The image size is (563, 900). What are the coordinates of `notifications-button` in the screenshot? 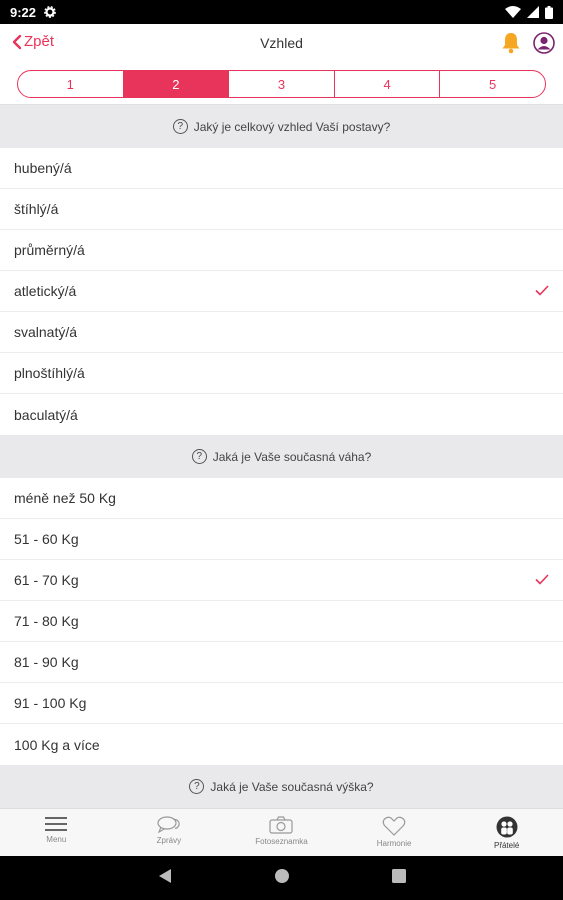 It's located at (511, 45).